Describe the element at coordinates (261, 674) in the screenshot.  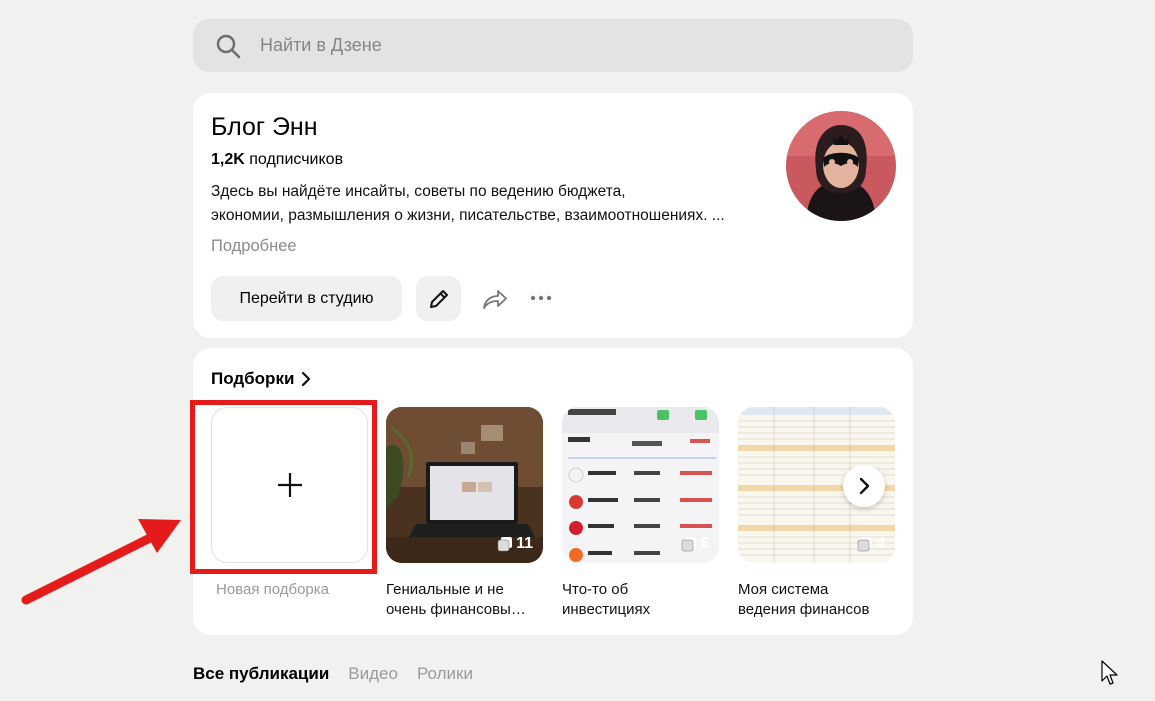
I see `tab-all-publications: Все публикации` at that location.